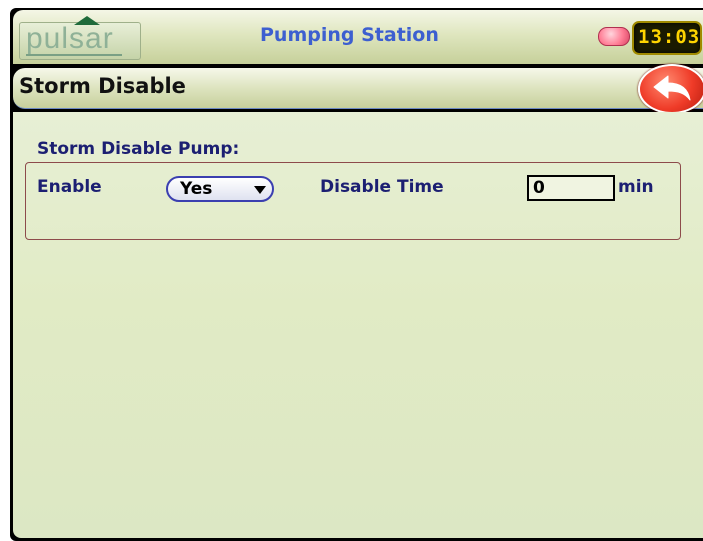  I want to click on enable-label: Enable, so click(69, 187).